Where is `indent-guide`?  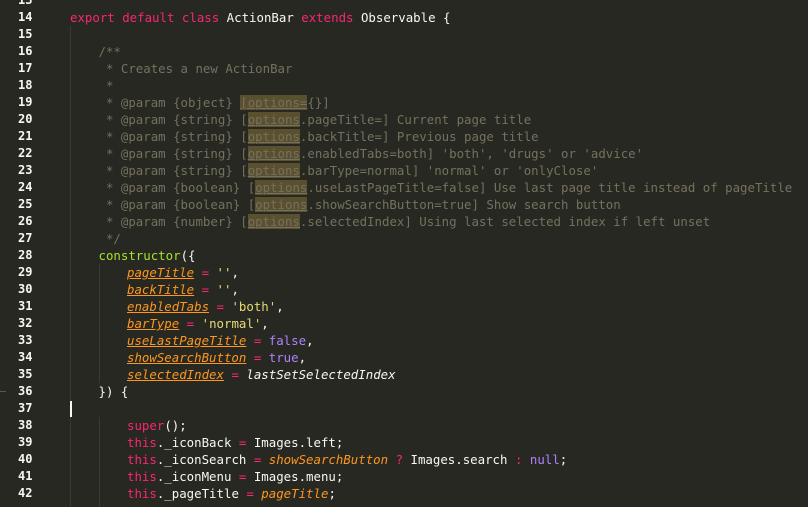
indent-guide is located at coordinates (70, 266).